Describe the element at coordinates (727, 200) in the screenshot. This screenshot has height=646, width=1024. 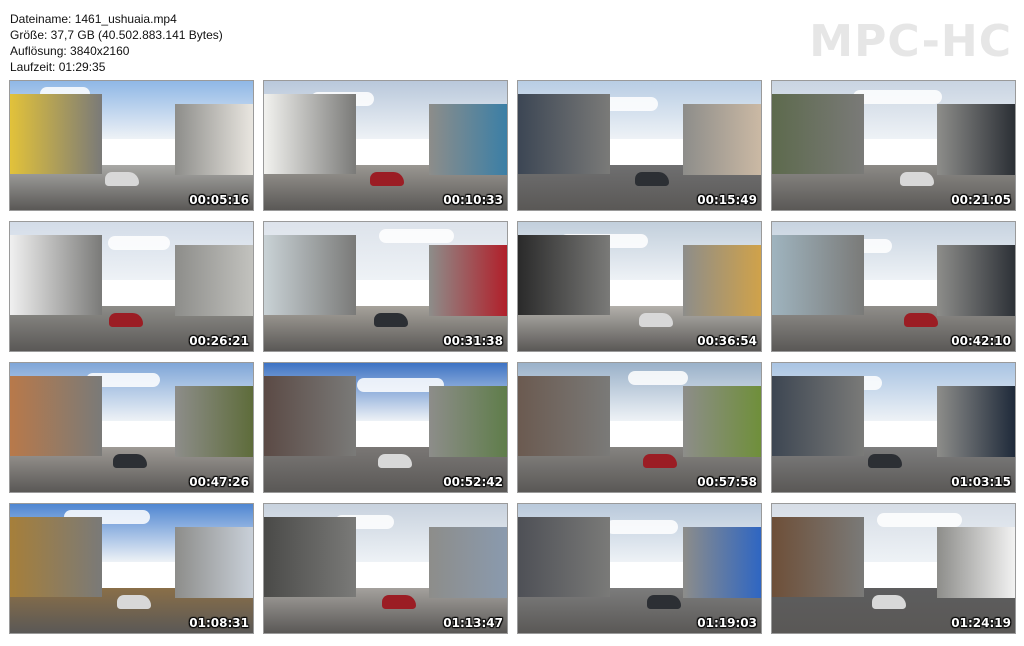
I see `timestamp: 00:15:49` at that location.